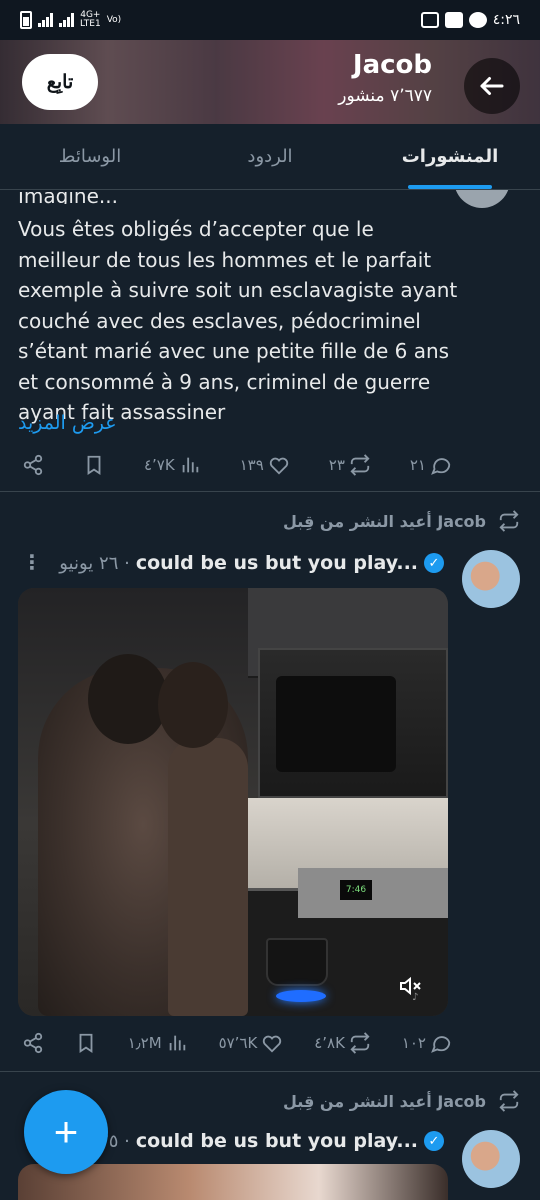  I want to click on gmail-icon, so click(429, 20).